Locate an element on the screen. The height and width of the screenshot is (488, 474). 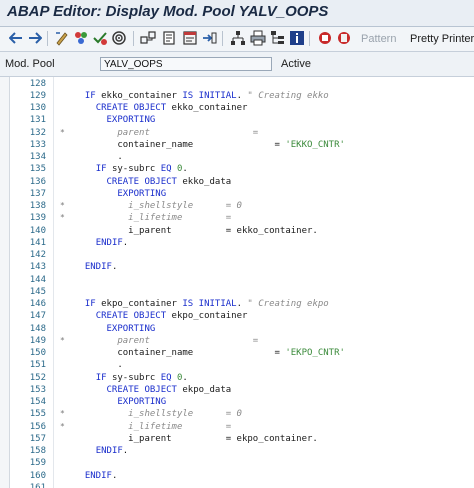
program-name-field: YALV_OOPS is located at coordinates (186, 64).